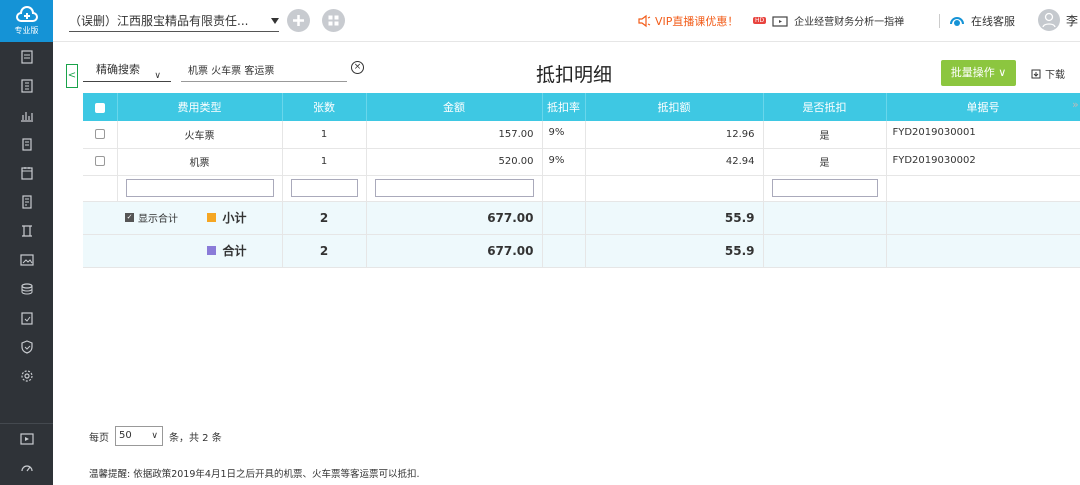  I want to click on subtotal-deduct: 55.9, so click(674, 218).